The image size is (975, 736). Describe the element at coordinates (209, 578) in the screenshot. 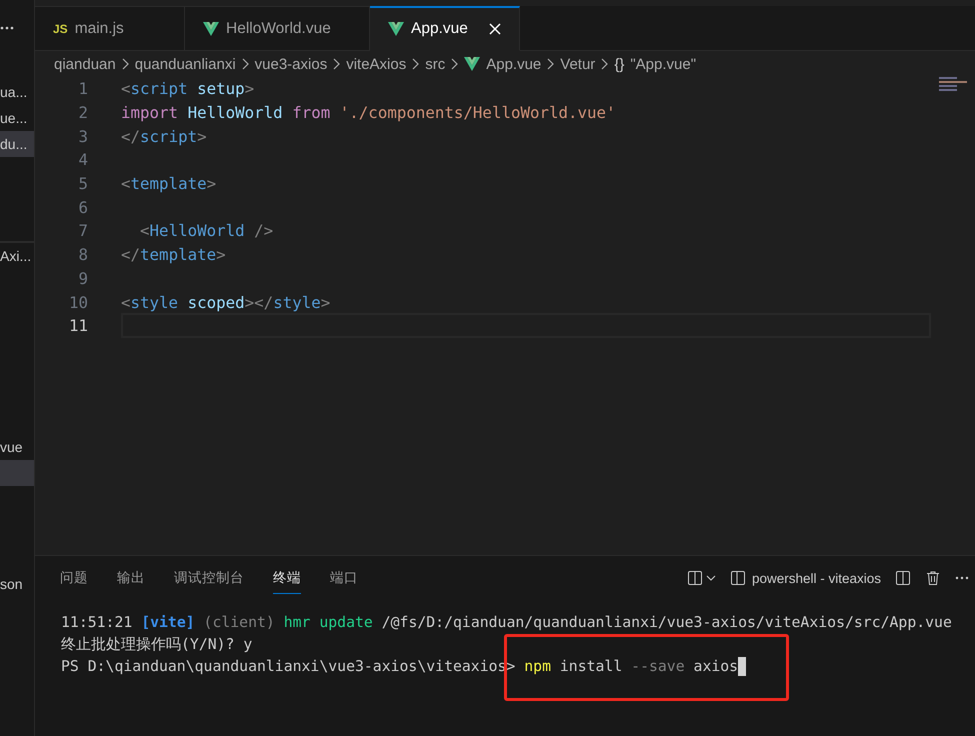

I see `panel-tab: 调试控制台` at that location.